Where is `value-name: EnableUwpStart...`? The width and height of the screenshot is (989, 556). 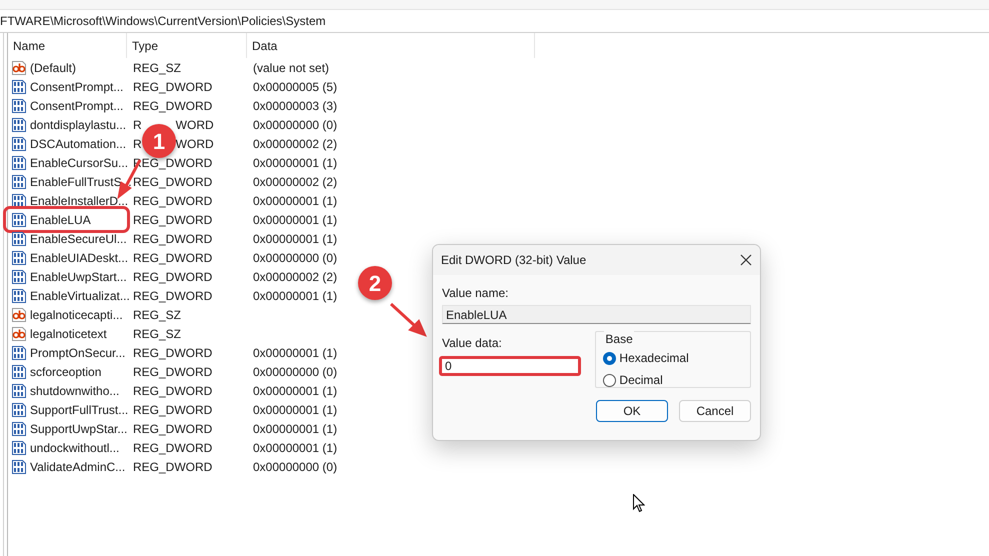
value-name: EnableUwpStart... is located at coordinates (78, 277).